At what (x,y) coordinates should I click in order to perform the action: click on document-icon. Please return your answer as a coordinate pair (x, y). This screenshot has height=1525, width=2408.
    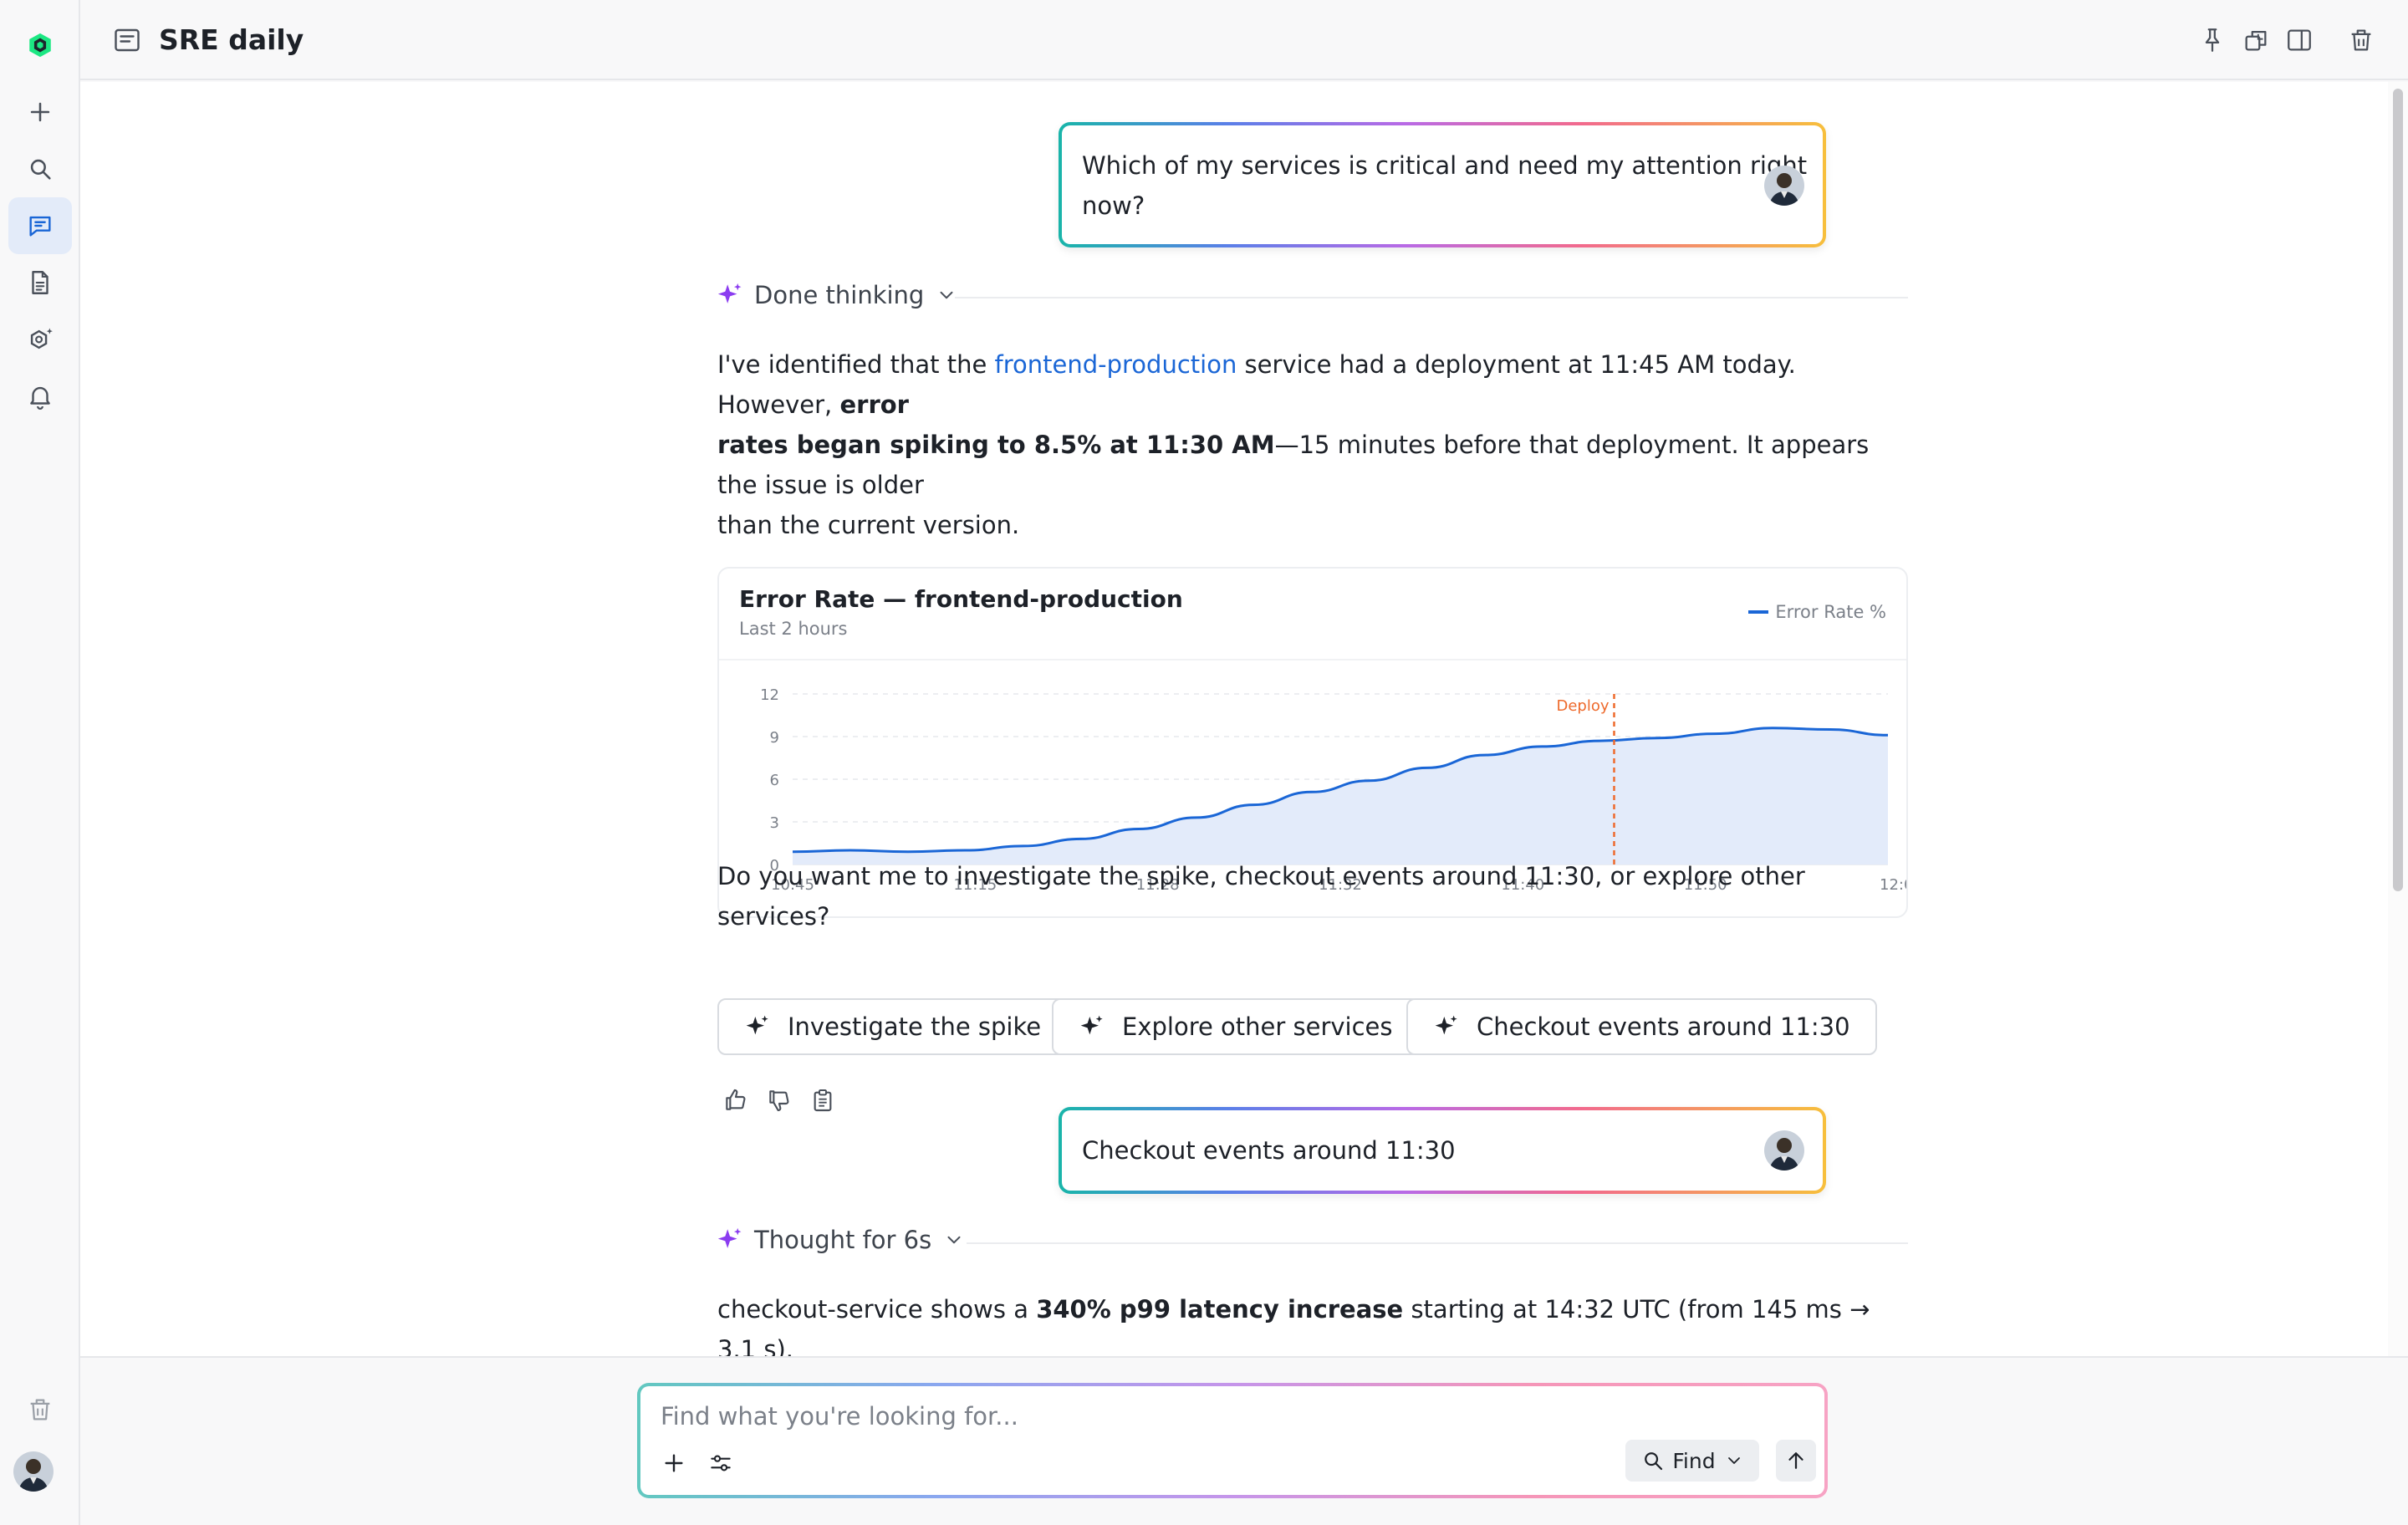
    Looking at the image, I should click on (40, 282).